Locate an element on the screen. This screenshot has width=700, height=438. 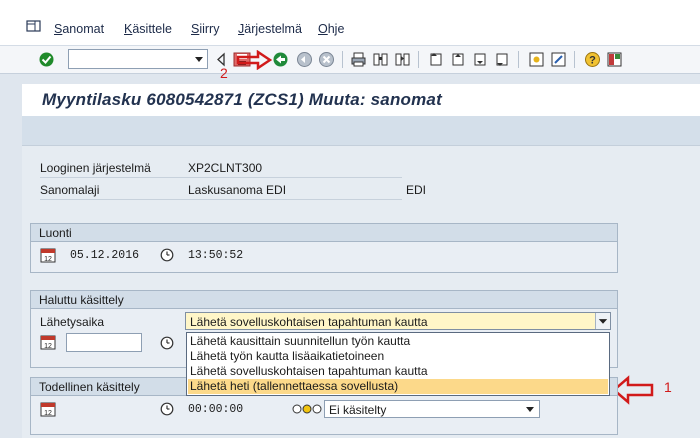
annotation-label-1: 1 is located at coordinates (668, 387).